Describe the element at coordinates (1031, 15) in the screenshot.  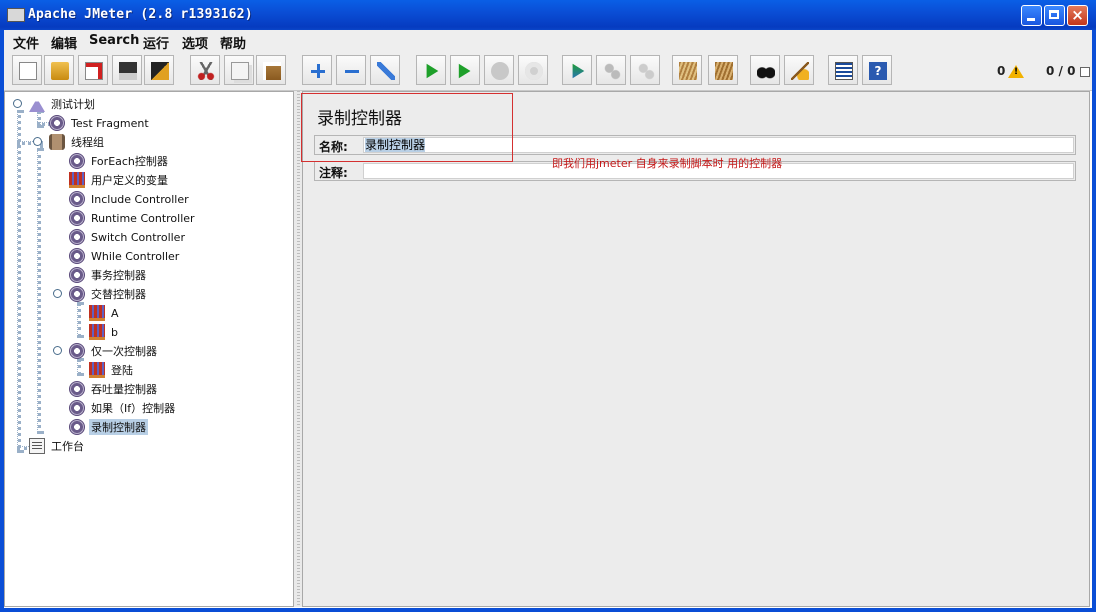
I see `minimize-button` at that location.